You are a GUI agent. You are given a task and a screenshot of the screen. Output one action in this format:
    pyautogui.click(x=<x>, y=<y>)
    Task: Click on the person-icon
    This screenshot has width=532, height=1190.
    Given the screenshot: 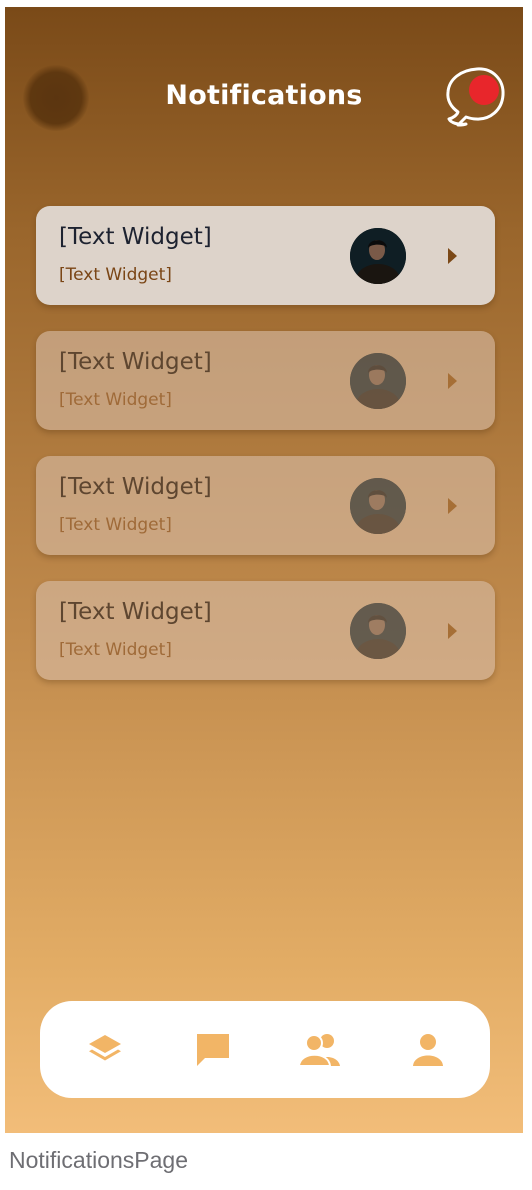 What is the action you would take?
    pyautogui.click(x=428, y=1049)
    